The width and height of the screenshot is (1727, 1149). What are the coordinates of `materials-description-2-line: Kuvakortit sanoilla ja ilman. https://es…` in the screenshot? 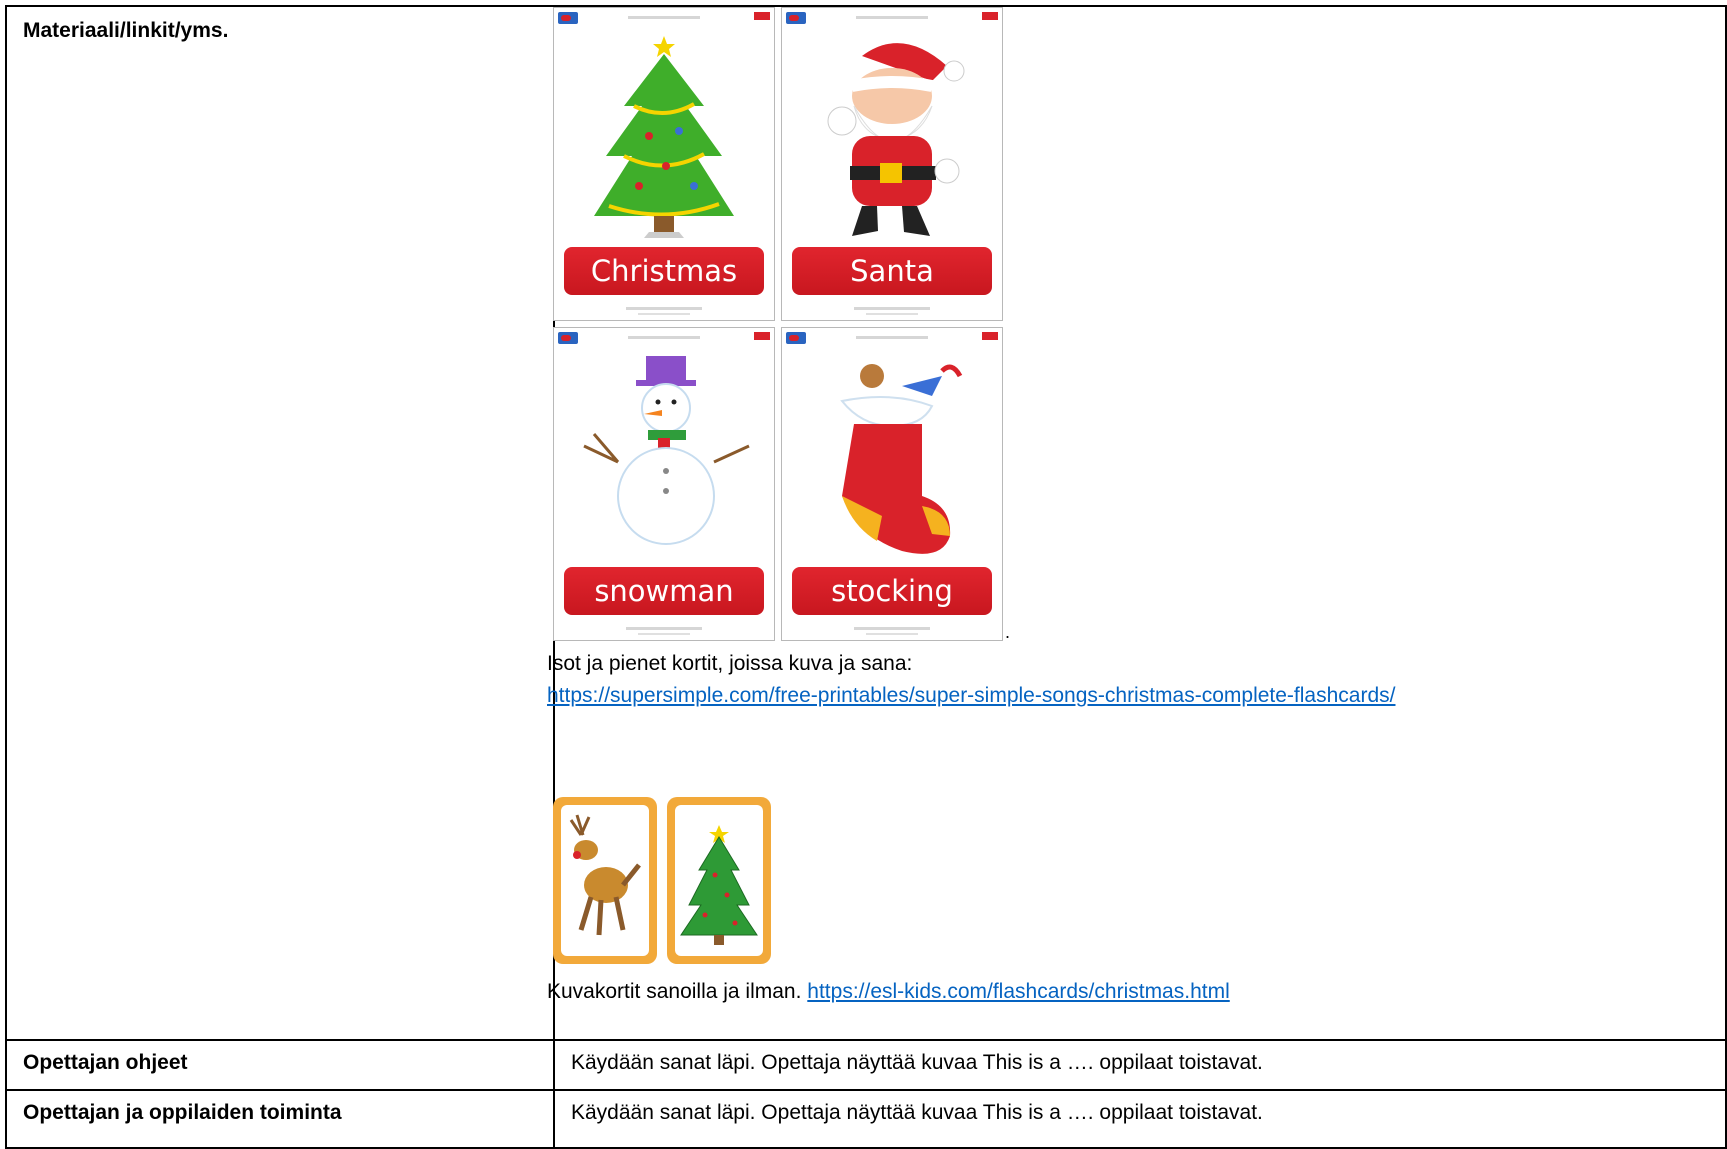 It's located at (888, 992).